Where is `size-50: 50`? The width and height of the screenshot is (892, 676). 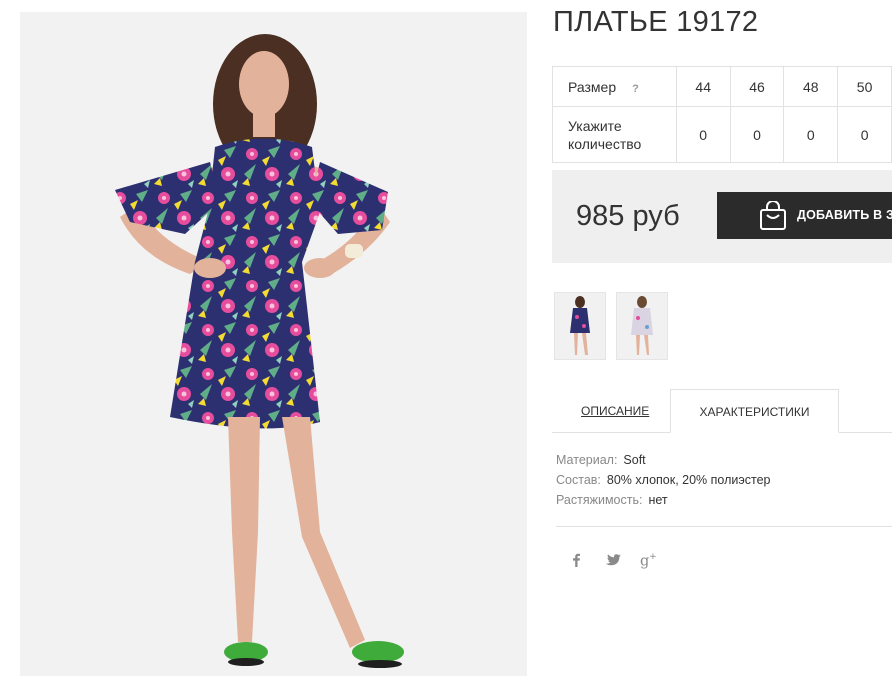 size-50: 50 is located at coordinates (864, 86).